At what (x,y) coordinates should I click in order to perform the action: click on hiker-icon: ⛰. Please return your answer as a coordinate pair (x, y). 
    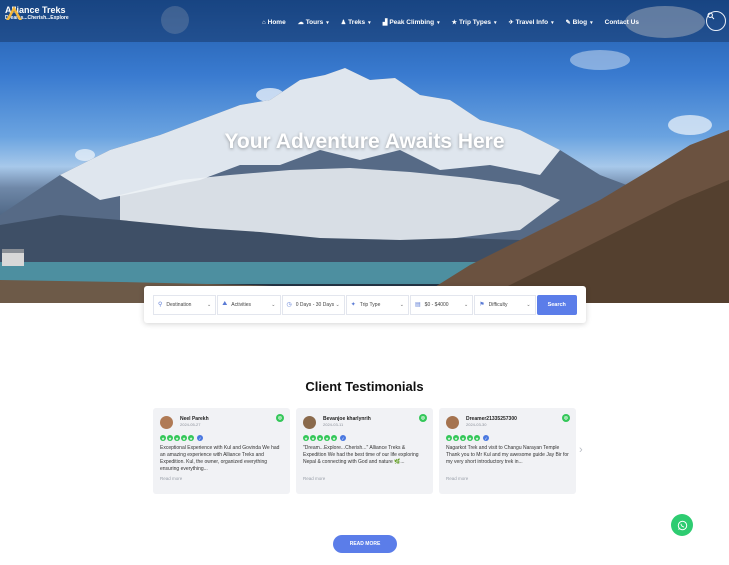
    Looking at the image, I should click on (225, 304).